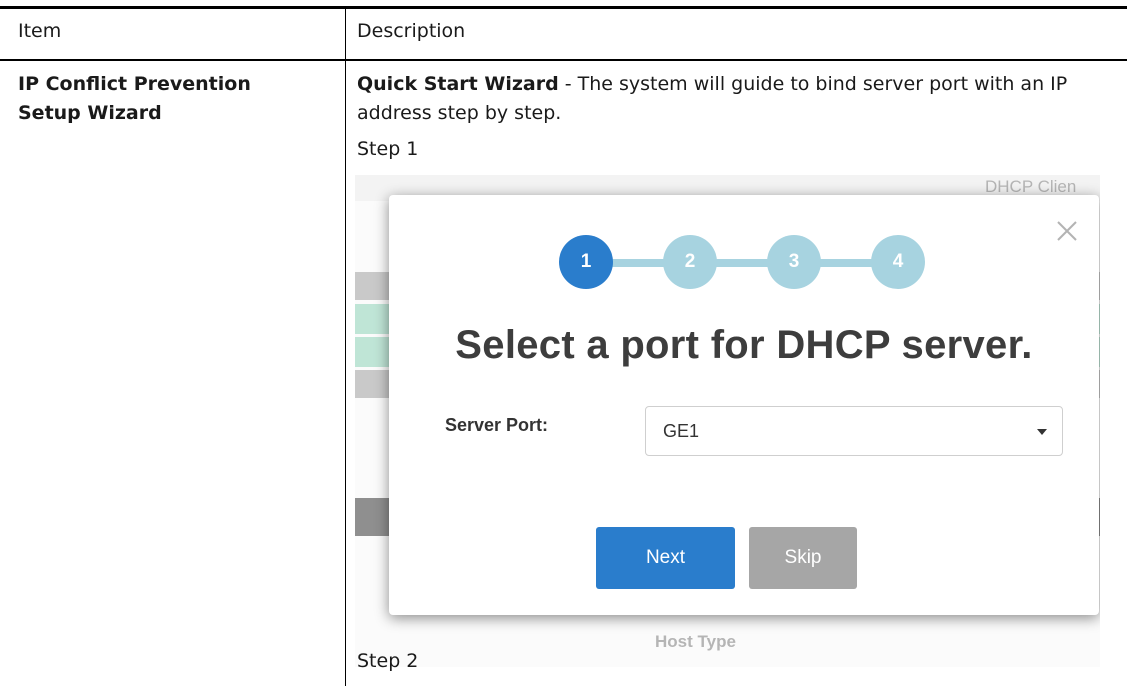 This screenshot has height=686, width=1127. What do you see at coordinates (1067, 231) in the screenshot?
I see `close-icon` at bounding box center [1067, 231].